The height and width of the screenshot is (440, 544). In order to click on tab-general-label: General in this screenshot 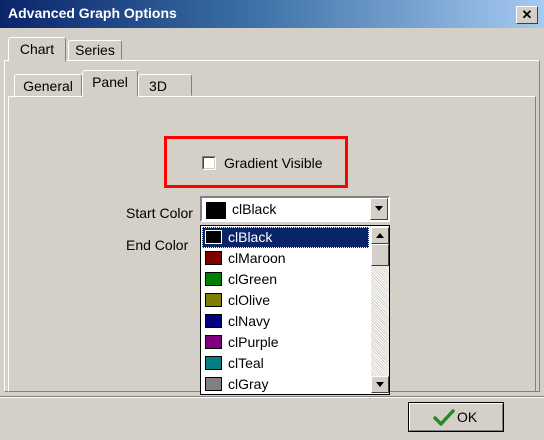, I will do `click(48, 86)`.